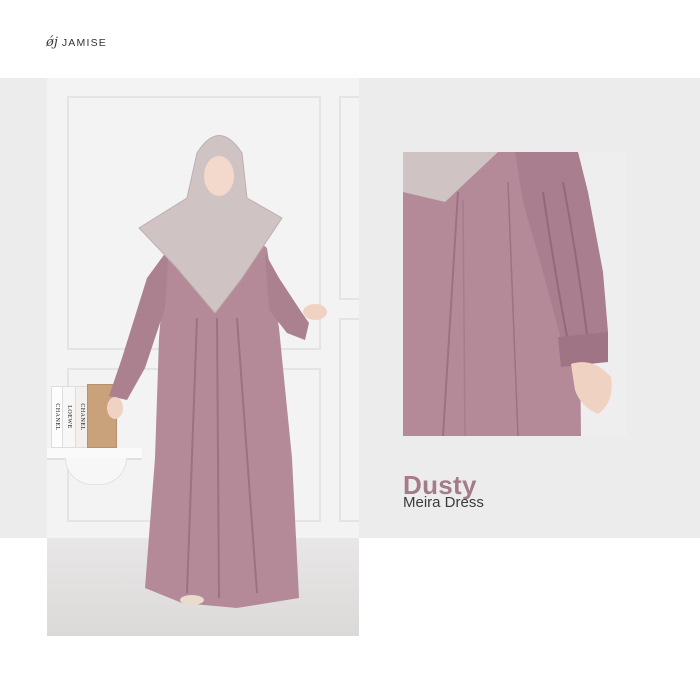 The height and width of the screenshot is (700, 700). I want to click on sleeve-detail-illustration, so click(515, 294).